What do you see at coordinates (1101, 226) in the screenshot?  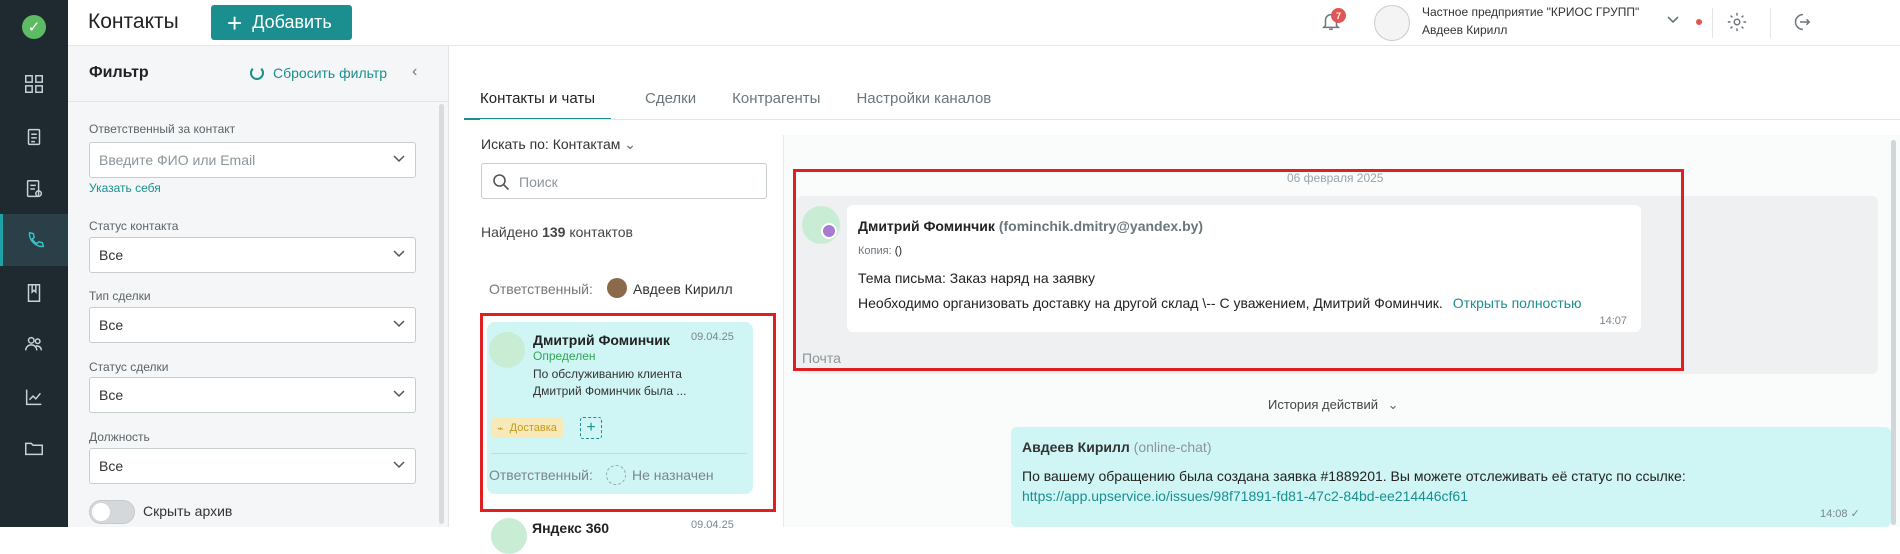 I see `sender-email: (fominchik.dmitry@yandex.by)` at bounding box center [1101, 226].